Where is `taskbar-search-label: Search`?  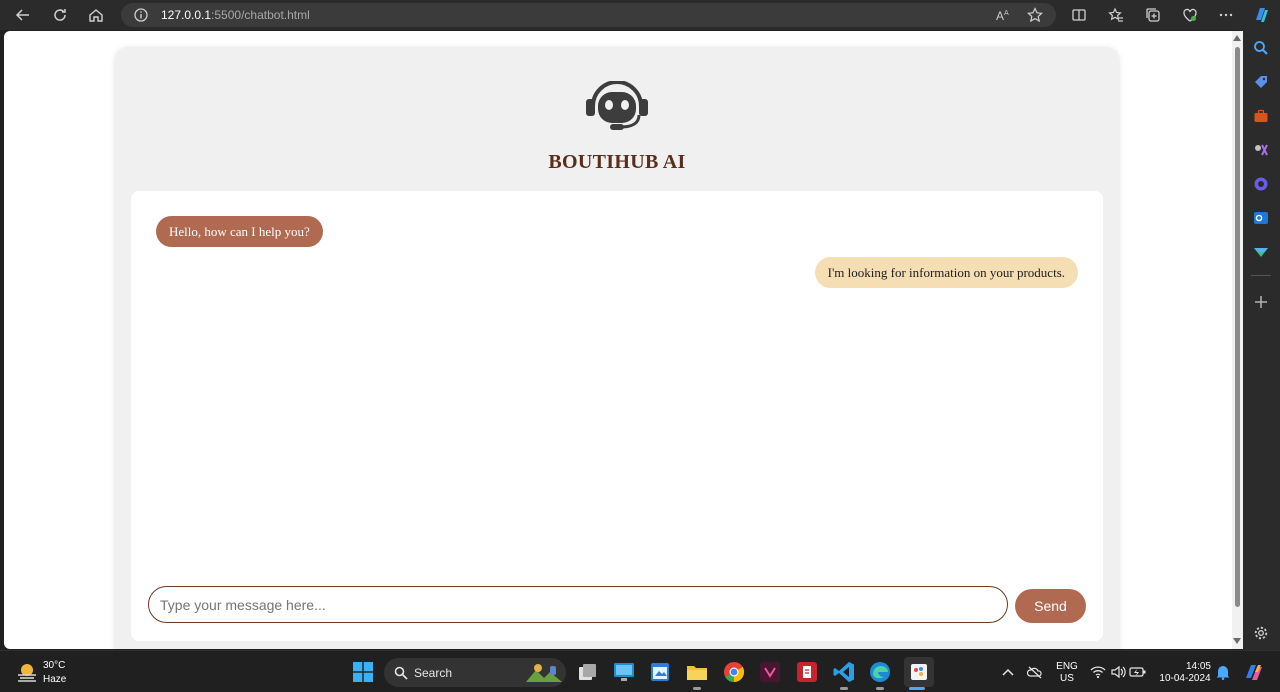
taskbar-search-label: Search is located at coordinates (433, 673).